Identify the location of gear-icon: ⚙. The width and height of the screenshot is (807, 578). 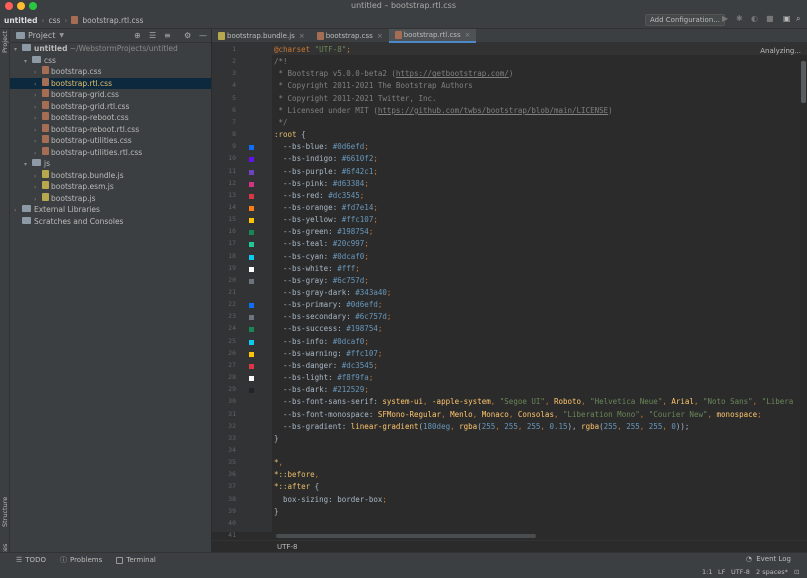
(187, 35).